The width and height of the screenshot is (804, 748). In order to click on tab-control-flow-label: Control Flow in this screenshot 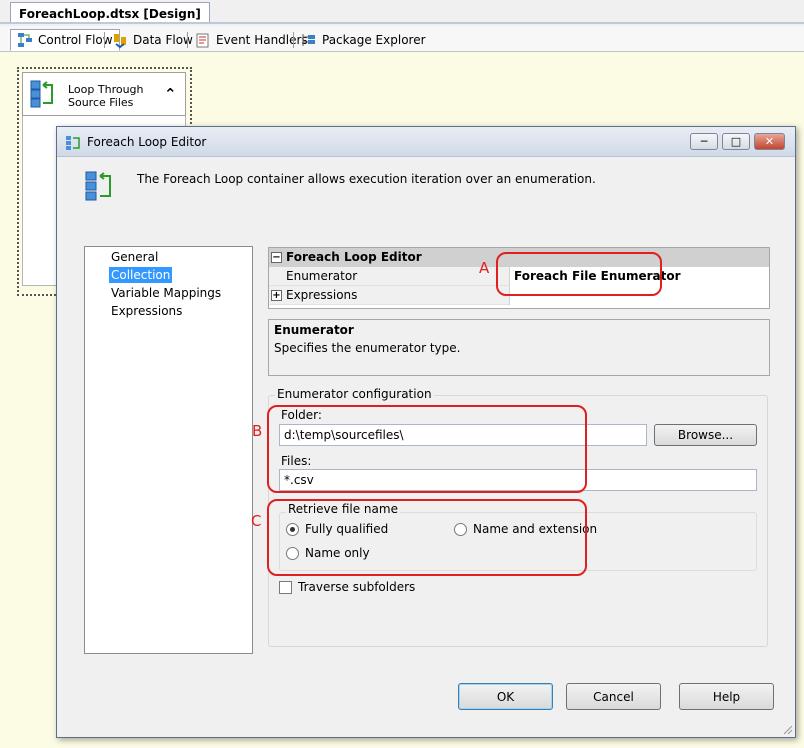, I will do `click(75, 40)`.